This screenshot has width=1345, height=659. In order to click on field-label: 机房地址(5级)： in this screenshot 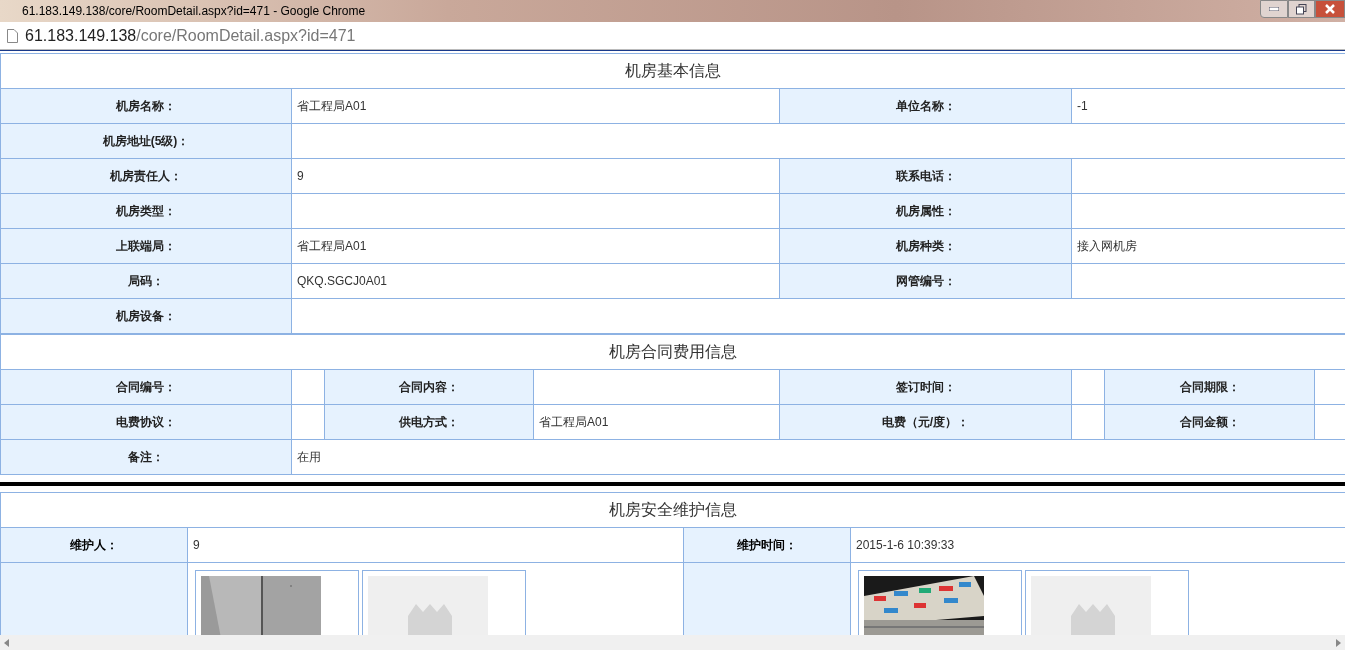, I will do `click(146, 141)`.